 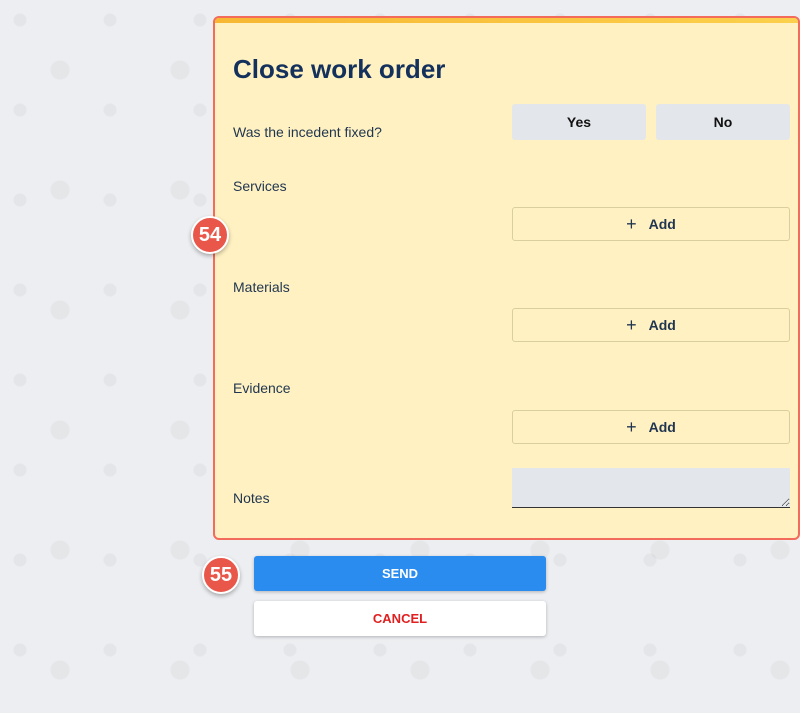 I want to click on notes-field, so click(x=651, y=488).